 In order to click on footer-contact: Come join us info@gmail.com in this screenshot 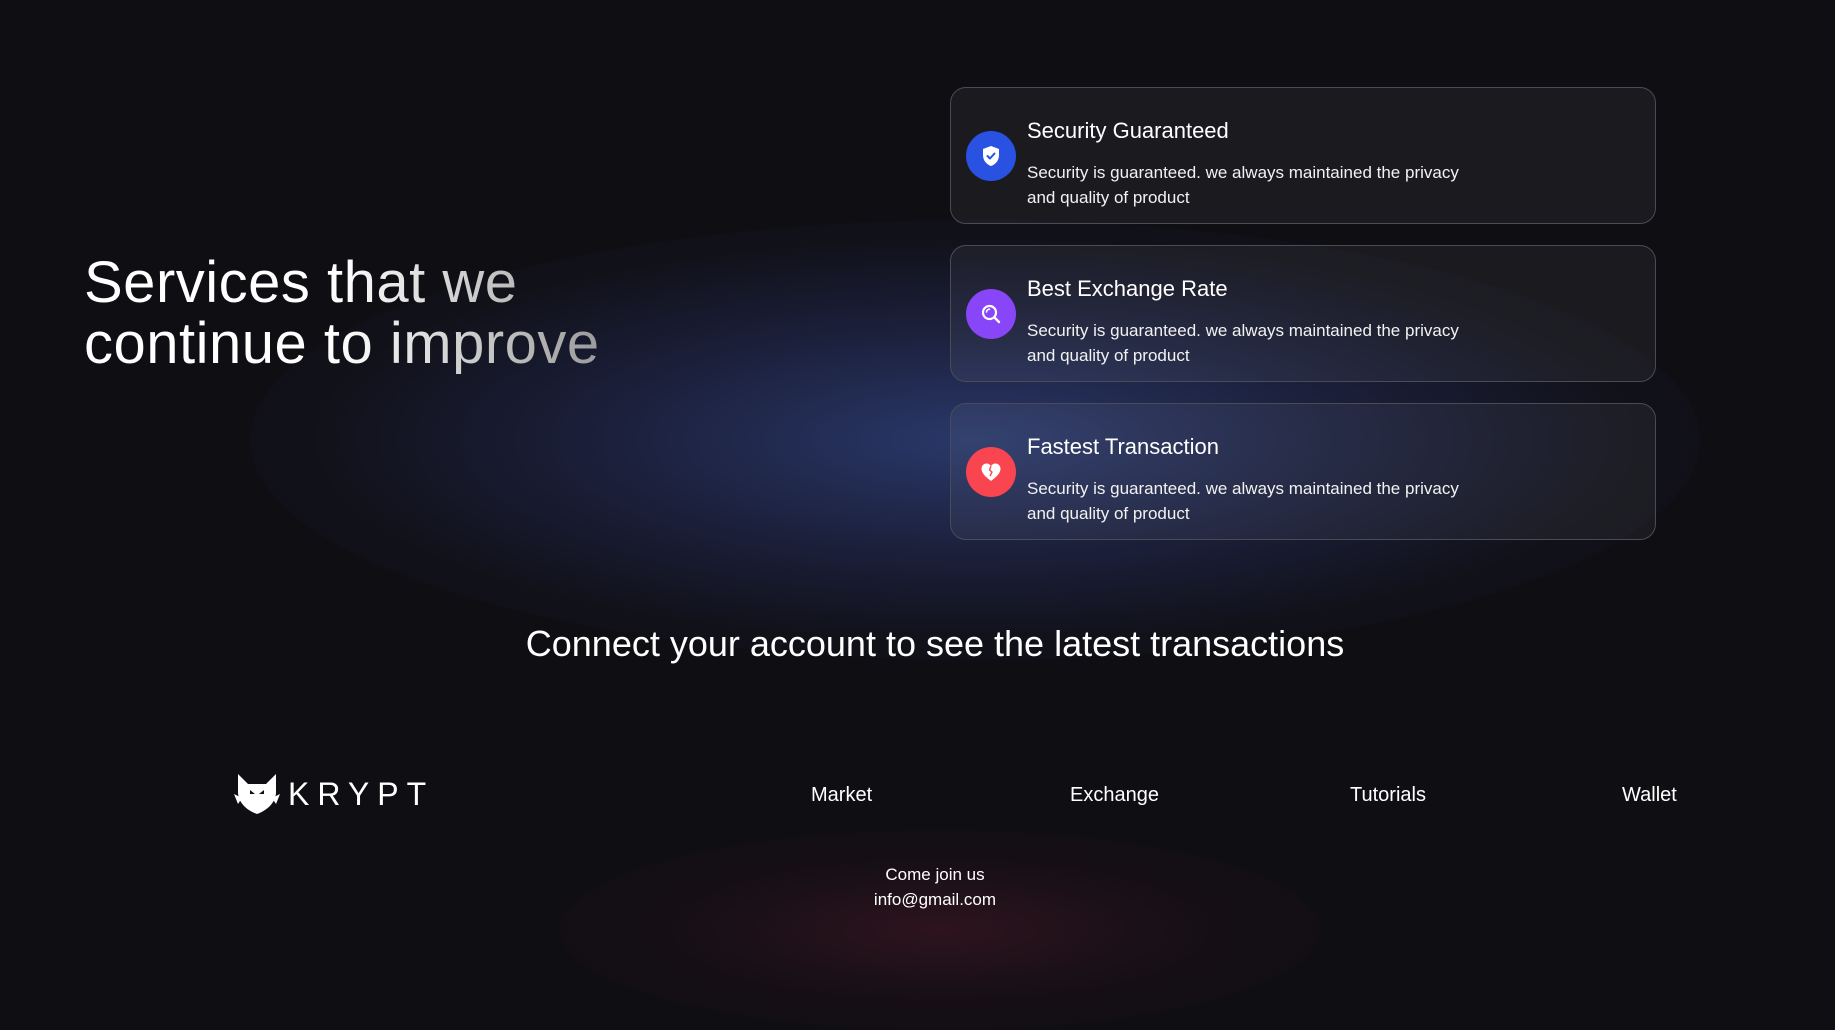, I will do `click(917, 887)`.